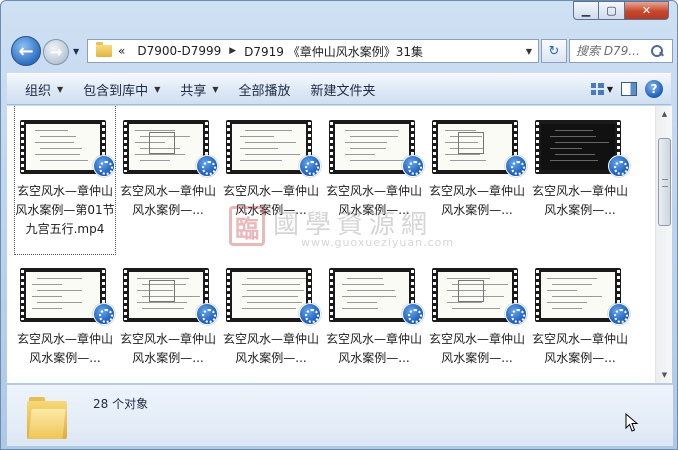 Image resolution: width=678 pixels, height=450 pixels. Describe the element at coordinates (654, 89) in the screenshot. I see `help-icon: ?` at that location.